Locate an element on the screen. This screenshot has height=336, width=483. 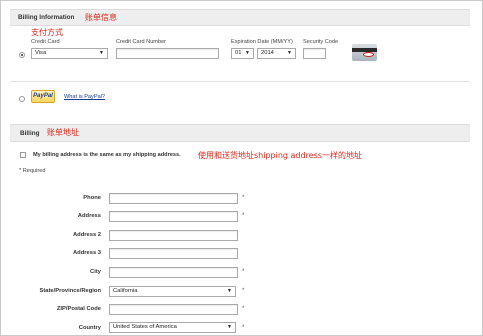
expiration-month-select: 01 ▼ is located at coordinates (242, 53).